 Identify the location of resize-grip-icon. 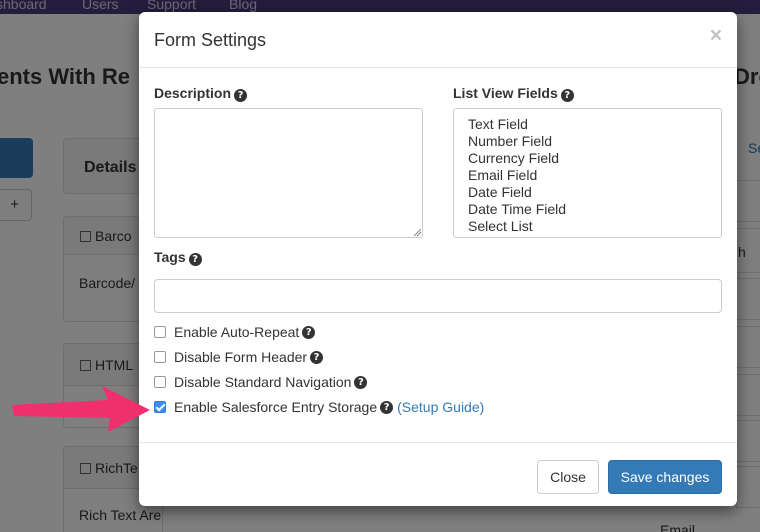
(417, 232).